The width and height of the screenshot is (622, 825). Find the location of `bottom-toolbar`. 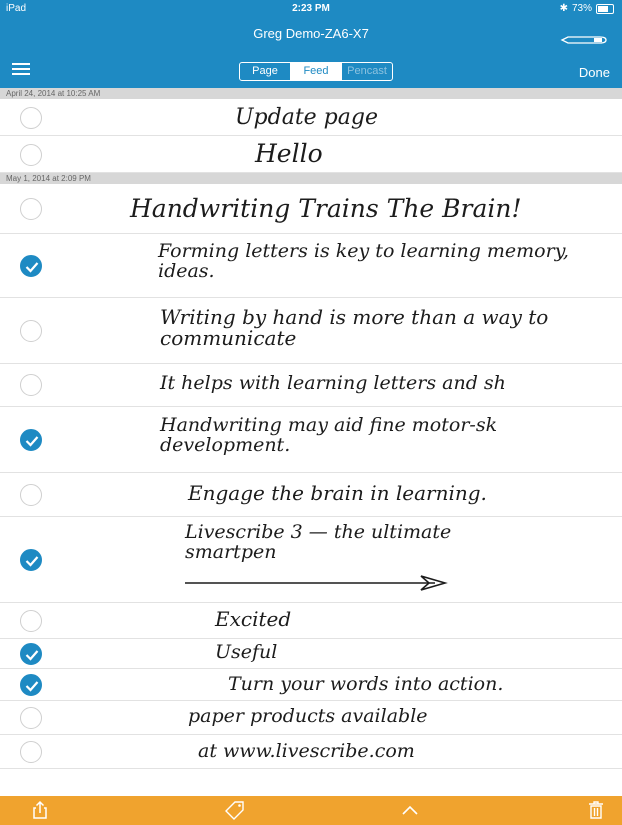

bottom-toolbar is located at coordinates (311, 810).